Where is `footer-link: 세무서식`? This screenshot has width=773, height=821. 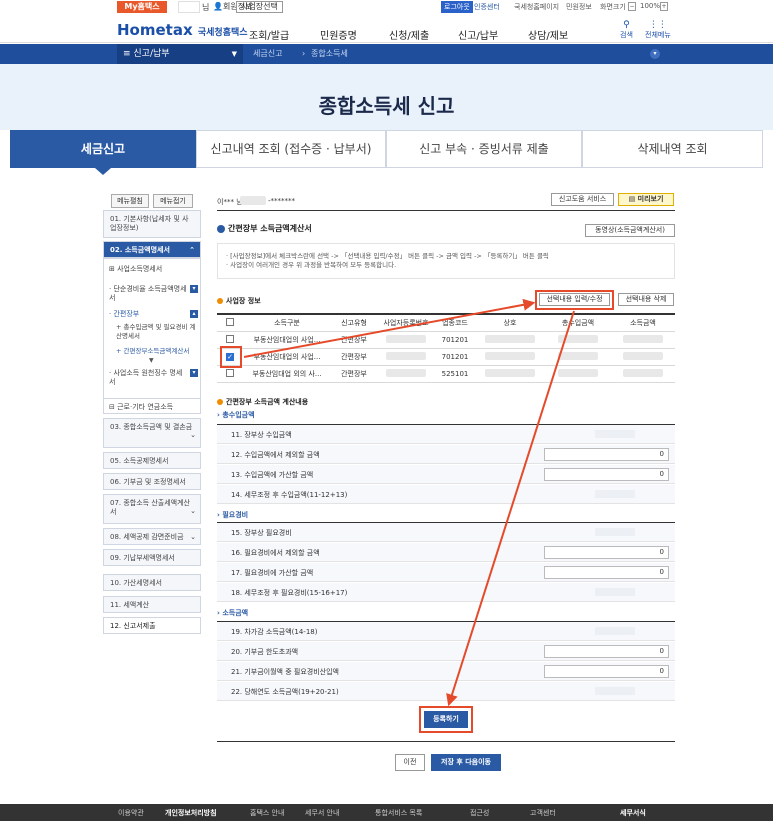 footer-link: 세무서식 is located at coordinates (633, 813).